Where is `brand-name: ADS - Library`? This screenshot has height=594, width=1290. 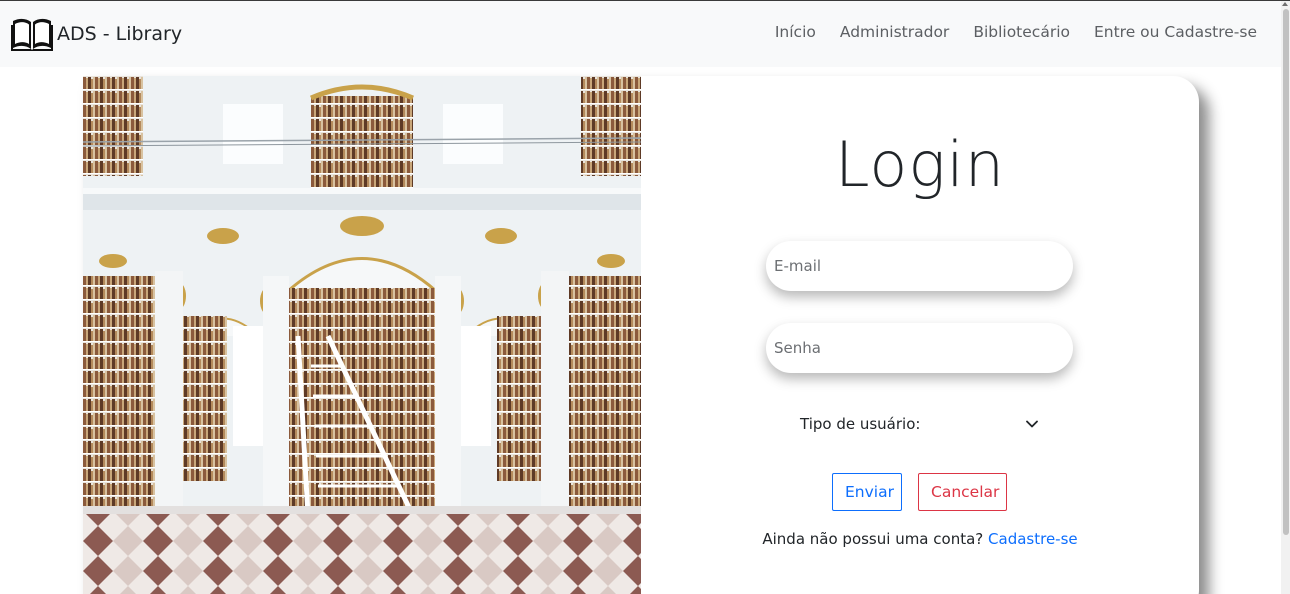 brand-name: ADS - Library is located at coordinates (120, 34).